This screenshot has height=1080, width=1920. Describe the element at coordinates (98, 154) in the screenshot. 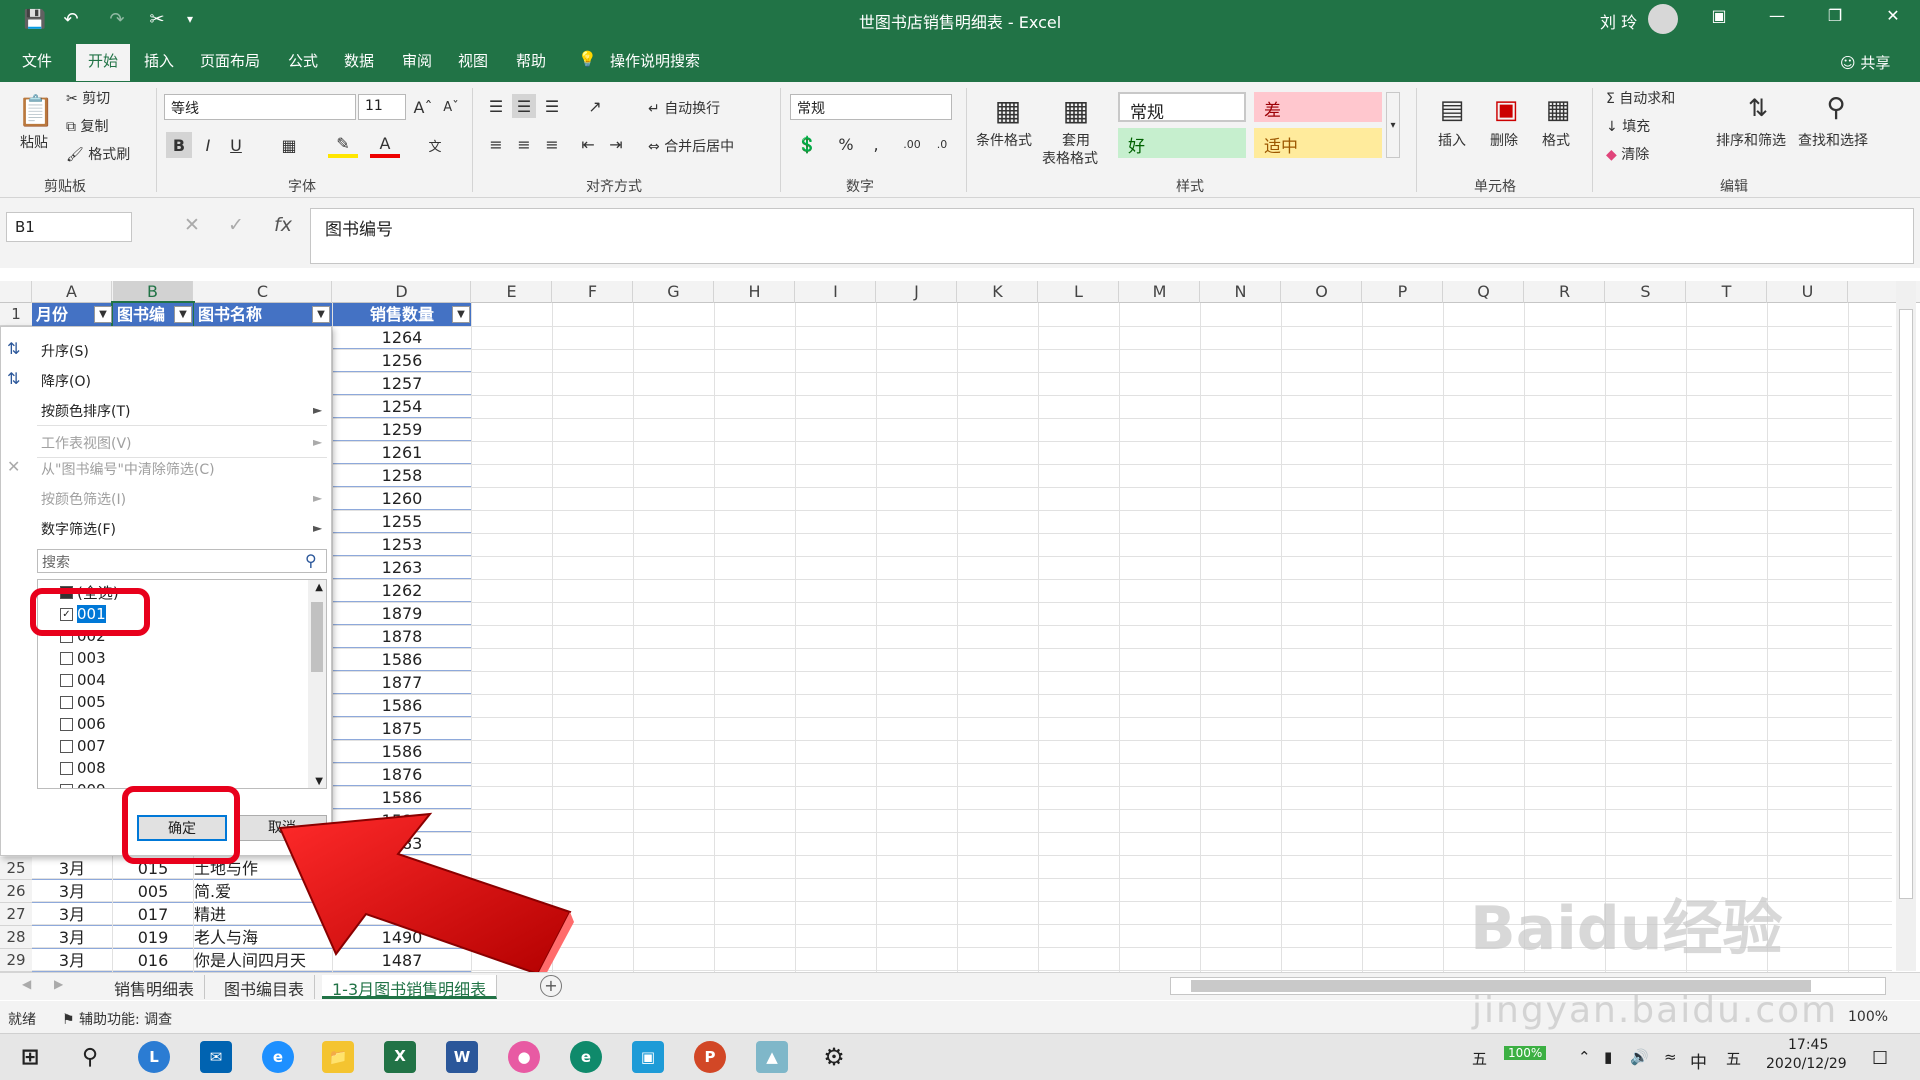

I see `format-painter-button: 🖌 格式刷` at that location.